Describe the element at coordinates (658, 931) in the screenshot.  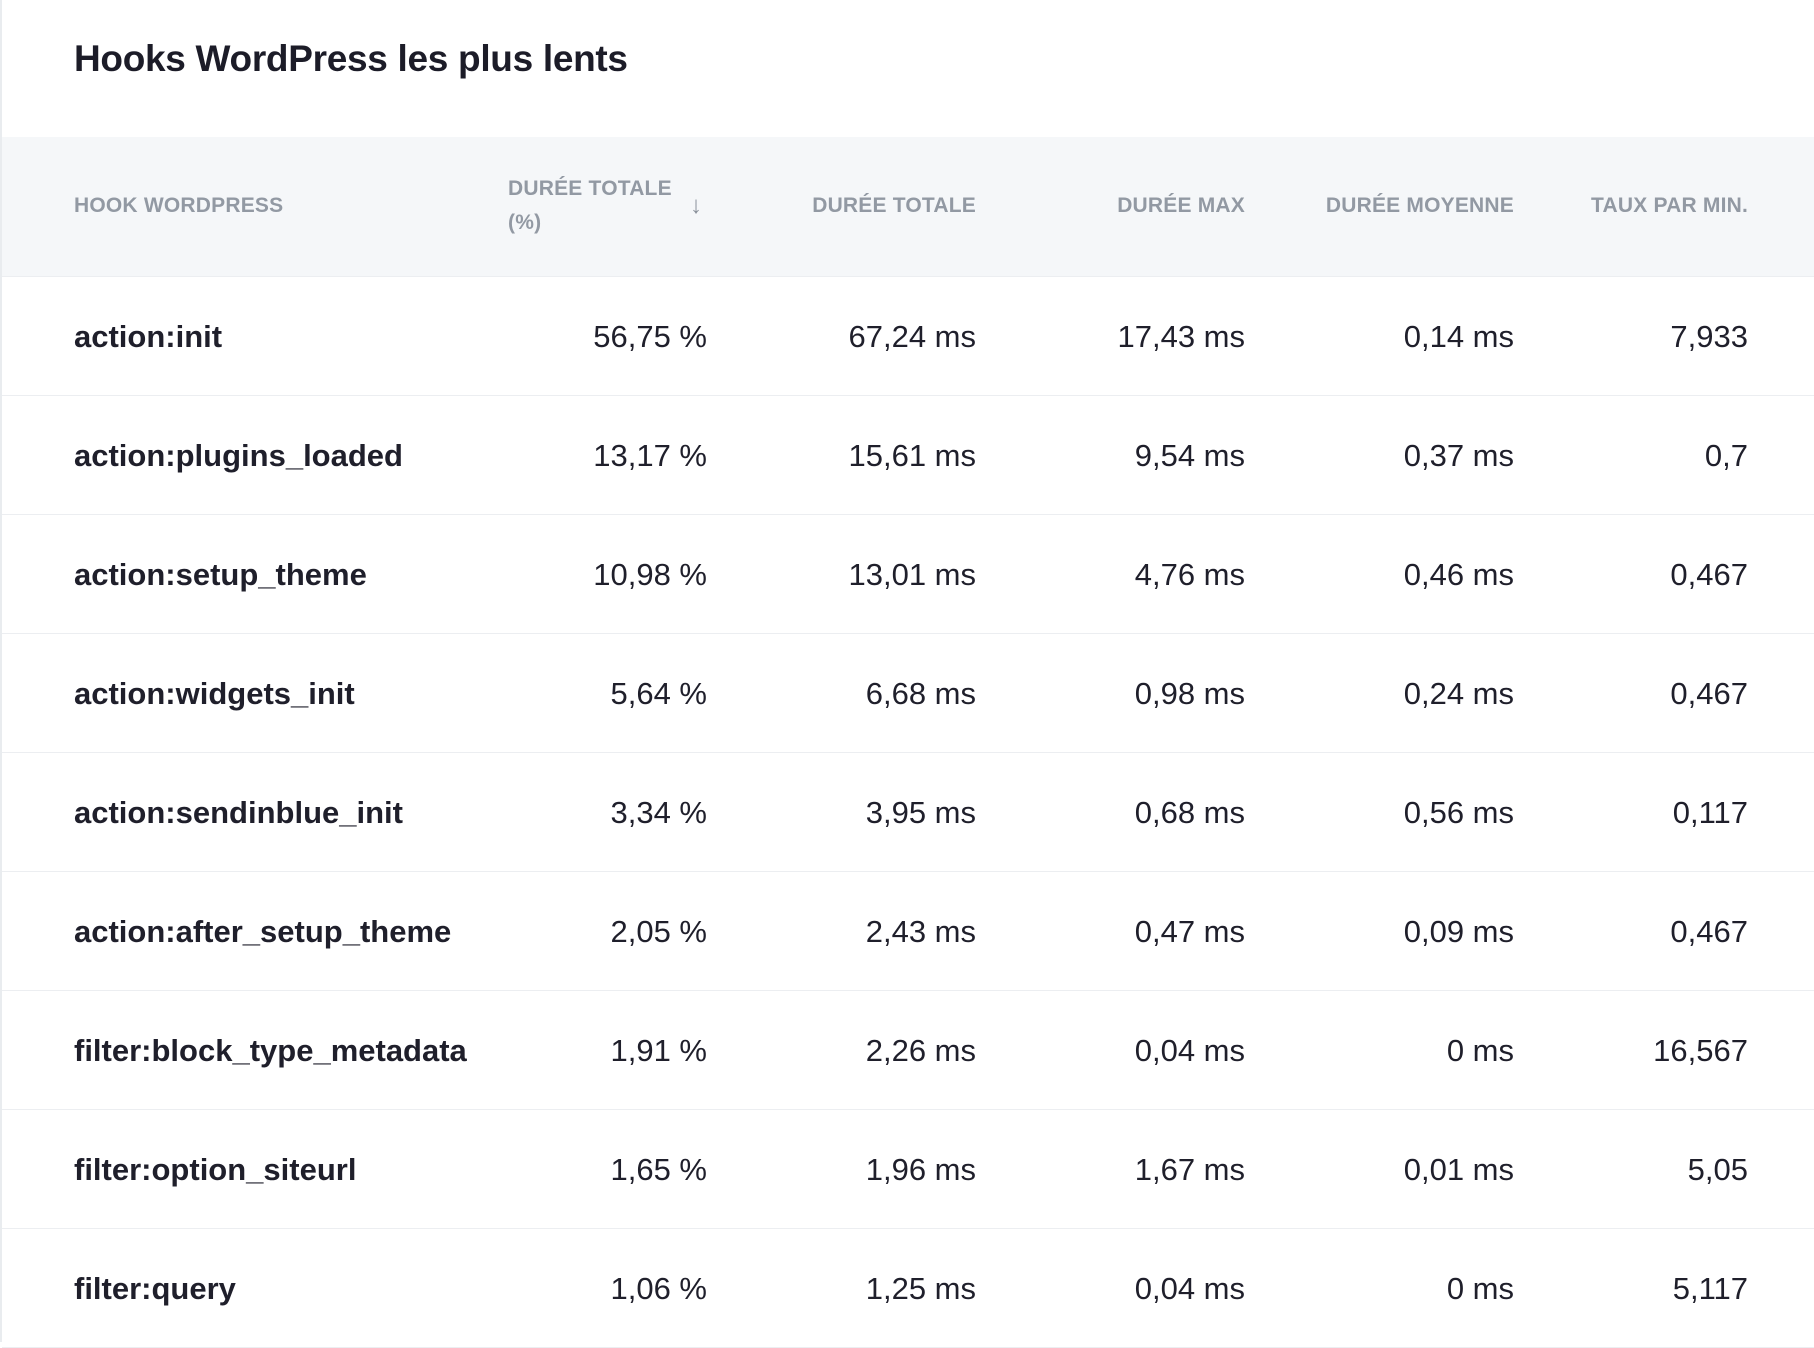
I see `total-pct-cell: 2,05 %` at that location.